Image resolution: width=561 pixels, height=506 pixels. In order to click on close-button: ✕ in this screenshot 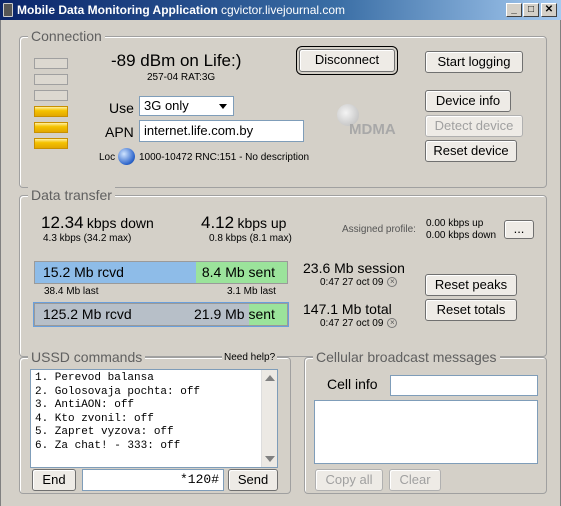, I will do `click(549, 10)`.